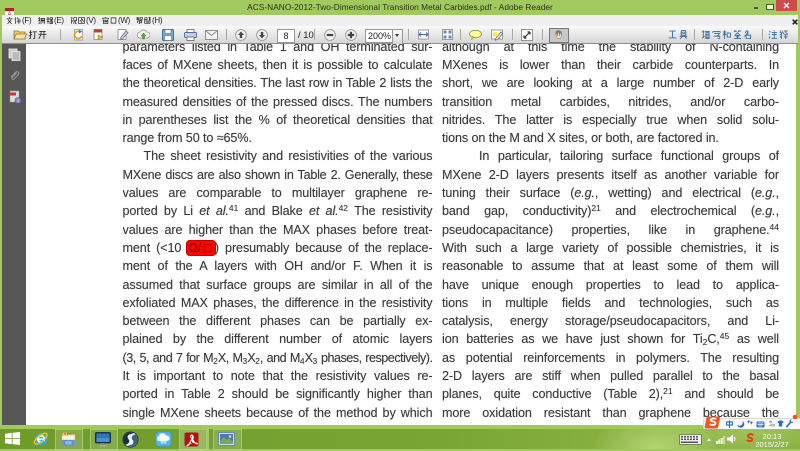 Image resolution: width=800 pixels, height=451 pixels. Describe the element at coordinates (17, 101) in the screenshot. I see `svg-text: i` at that location.